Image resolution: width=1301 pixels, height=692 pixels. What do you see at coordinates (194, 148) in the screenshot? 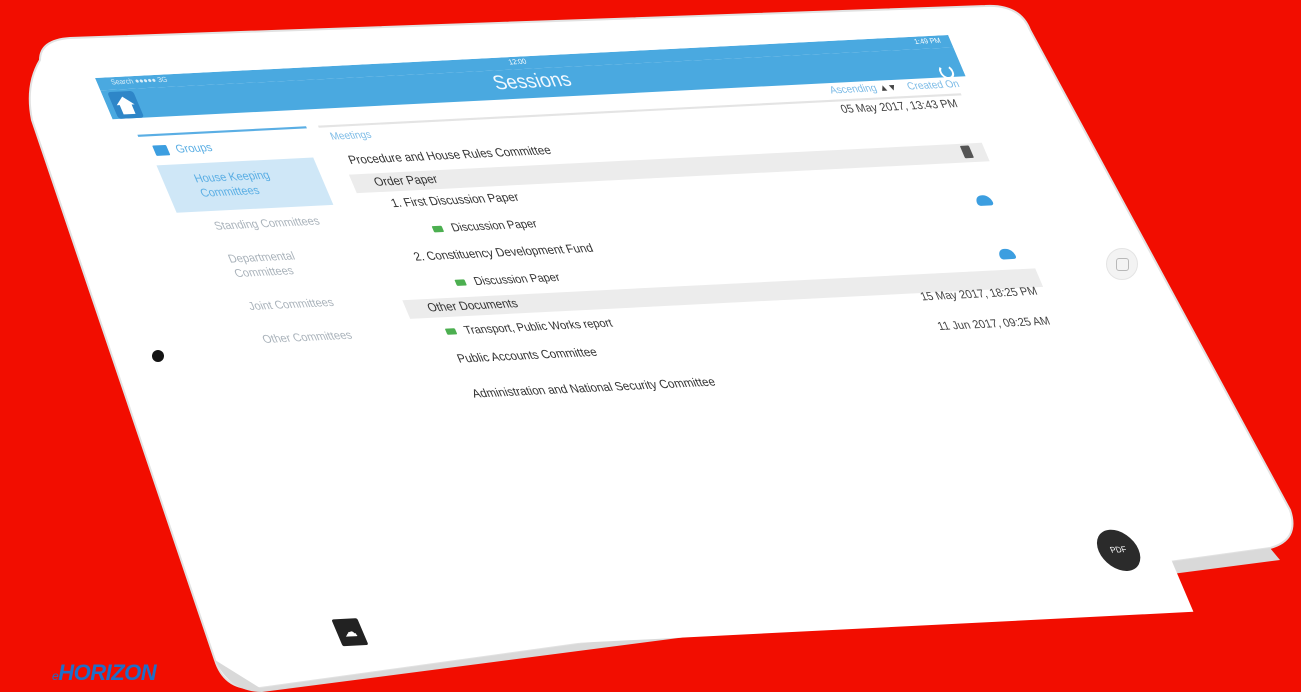
I see `sidebar-header-label: Groups` at bounding box center [194, 148].